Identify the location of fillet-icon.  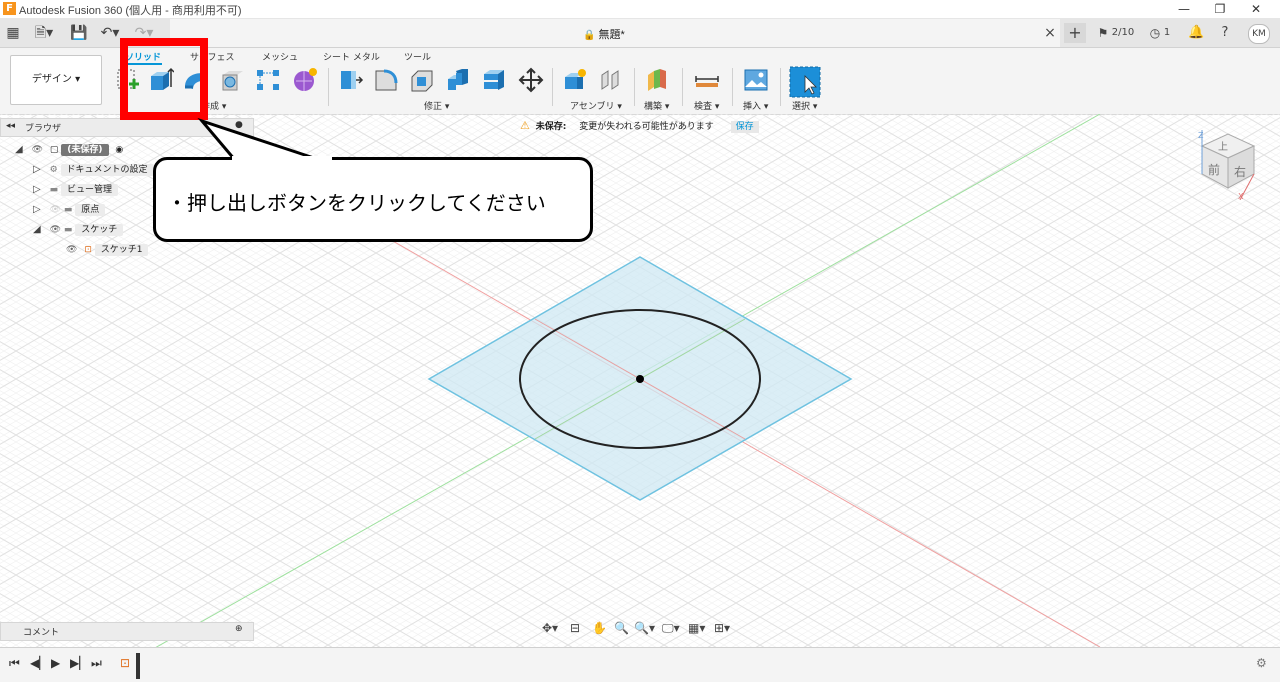
(386, 80).